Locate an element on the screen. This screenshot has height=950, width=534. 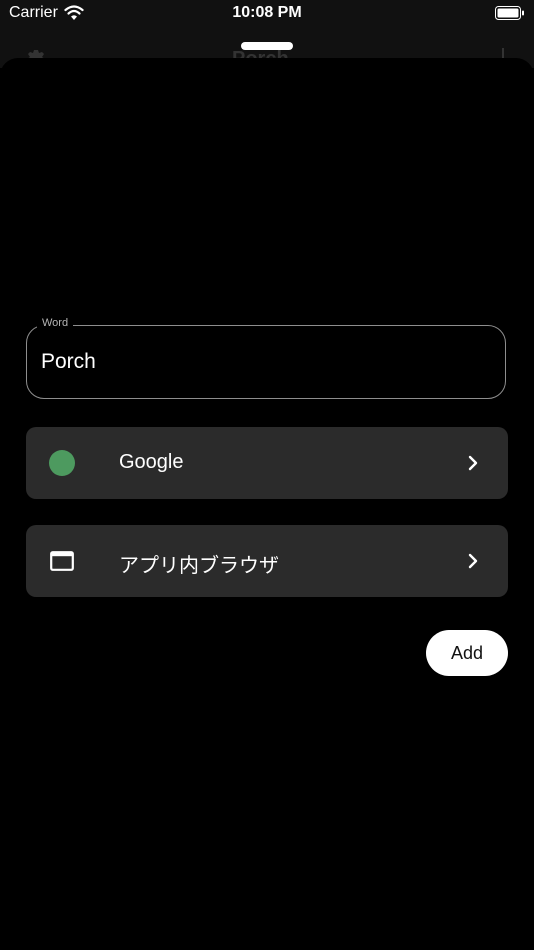
sheet-grabber is located at coordinates (267, 46).